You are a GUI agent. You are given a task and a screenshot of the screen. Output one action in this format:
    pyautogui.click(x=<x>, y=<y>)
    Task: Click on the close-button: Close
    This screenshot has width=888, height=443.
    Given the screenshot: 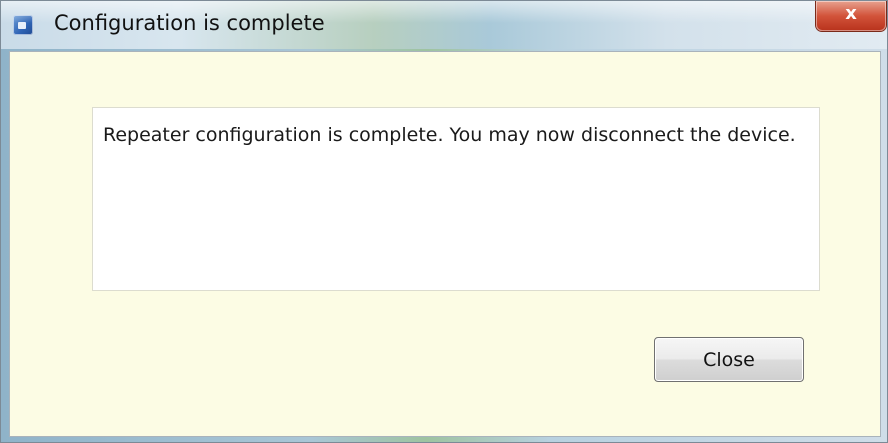 What is the action you would take?
    pyautogui.click(x=729, y=359)
    